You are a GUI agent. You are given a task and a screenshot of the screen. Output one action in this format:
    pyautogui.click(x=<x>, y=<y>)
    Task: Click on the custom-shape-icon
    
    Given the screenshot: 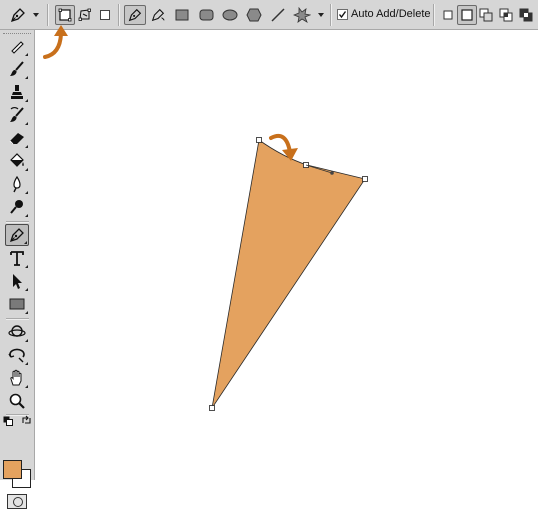 What is the action you would take?
    pyautogui.click(x=302, y=15)
    